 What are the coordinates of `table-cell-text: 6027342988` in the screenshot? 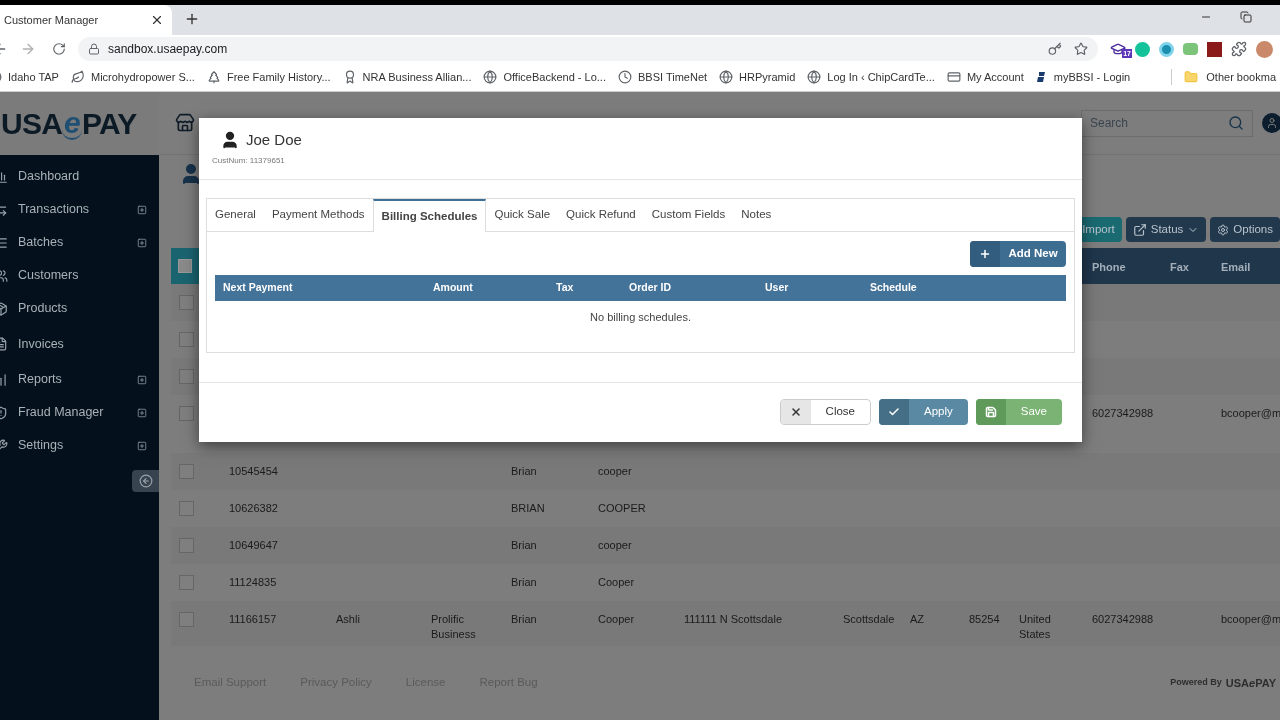 It's located at (1123, 413).